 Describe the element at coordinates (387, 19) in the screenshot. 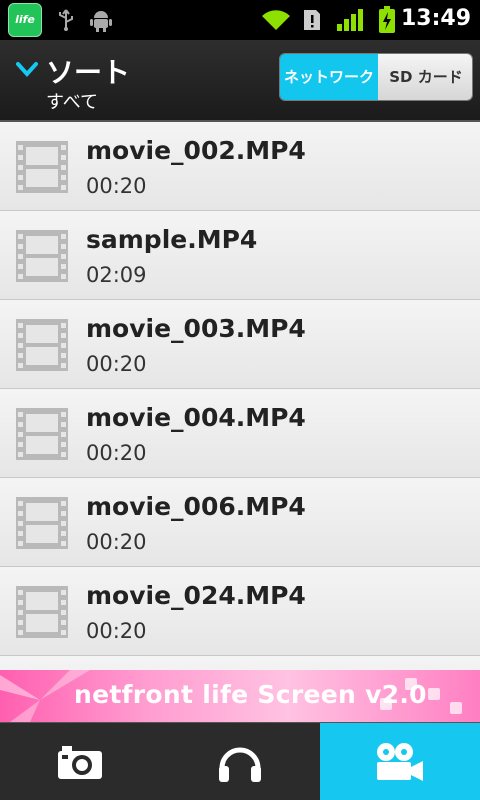

I see `battery-charging-icon` at that location.